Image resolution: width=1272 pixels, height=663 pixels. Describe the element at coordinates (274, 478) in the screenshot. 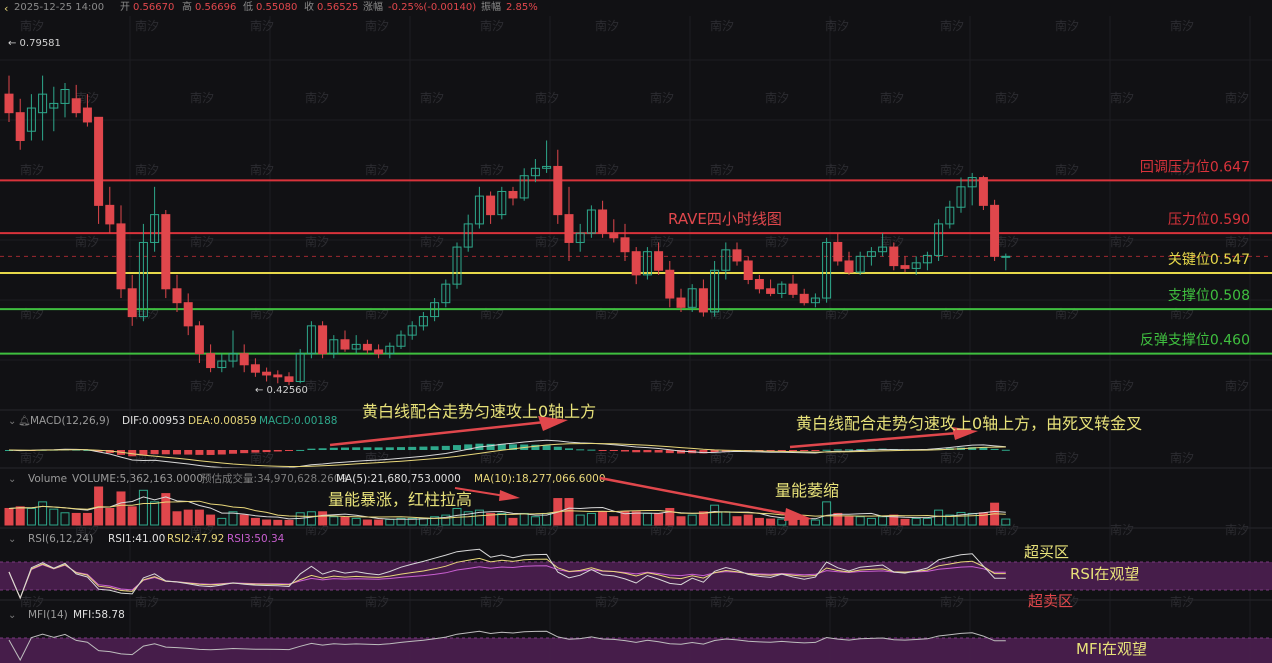

I see `volume-estimate: 预估成交量:34,970,628.2609` at that location.